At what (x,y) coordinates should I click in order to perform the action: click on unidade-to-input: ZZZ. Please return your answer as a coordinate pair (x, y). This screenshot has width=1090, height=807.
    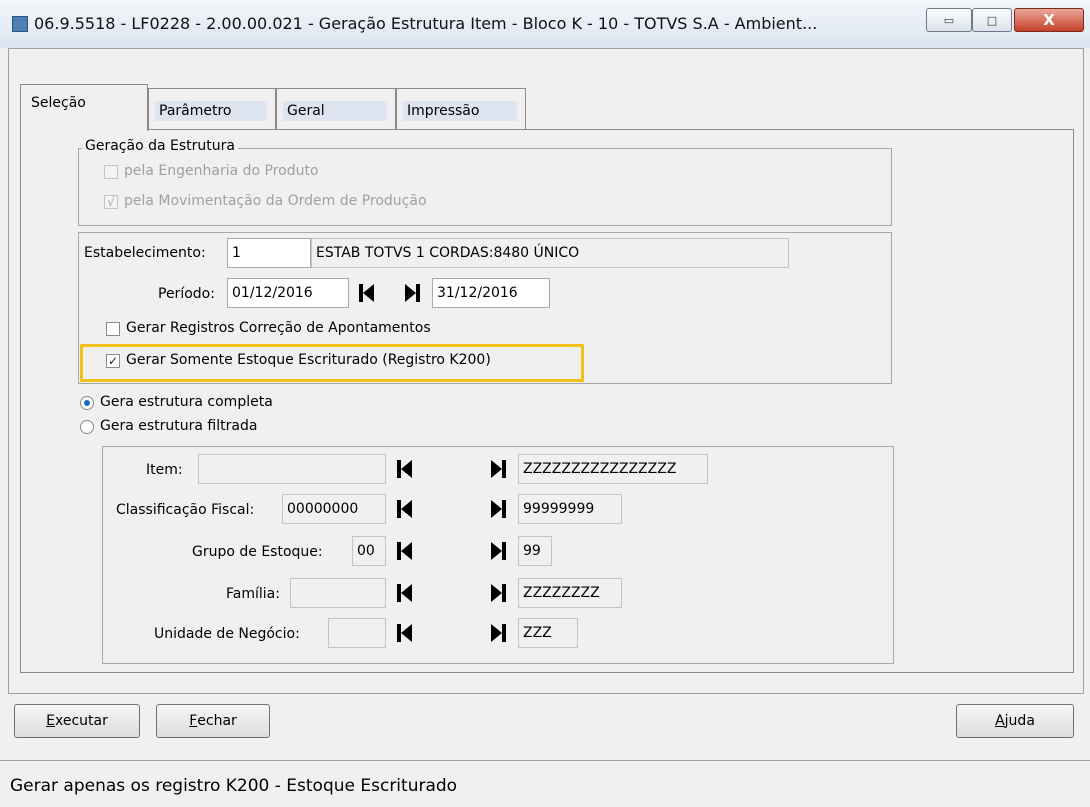
    Looking at the image, I should click on (548, 633).